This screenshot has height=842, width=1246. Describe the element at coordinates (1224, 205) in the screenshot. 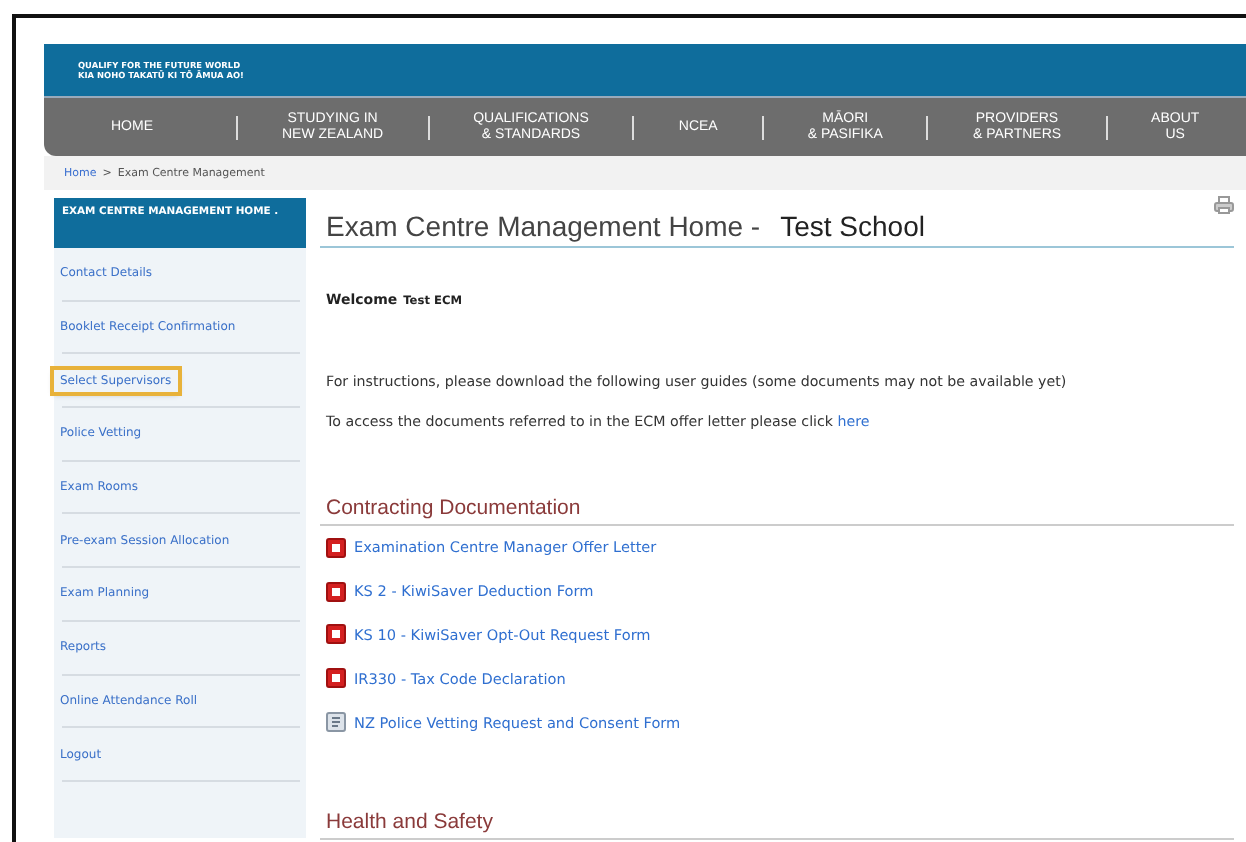

I see `printer-icon` at that location.